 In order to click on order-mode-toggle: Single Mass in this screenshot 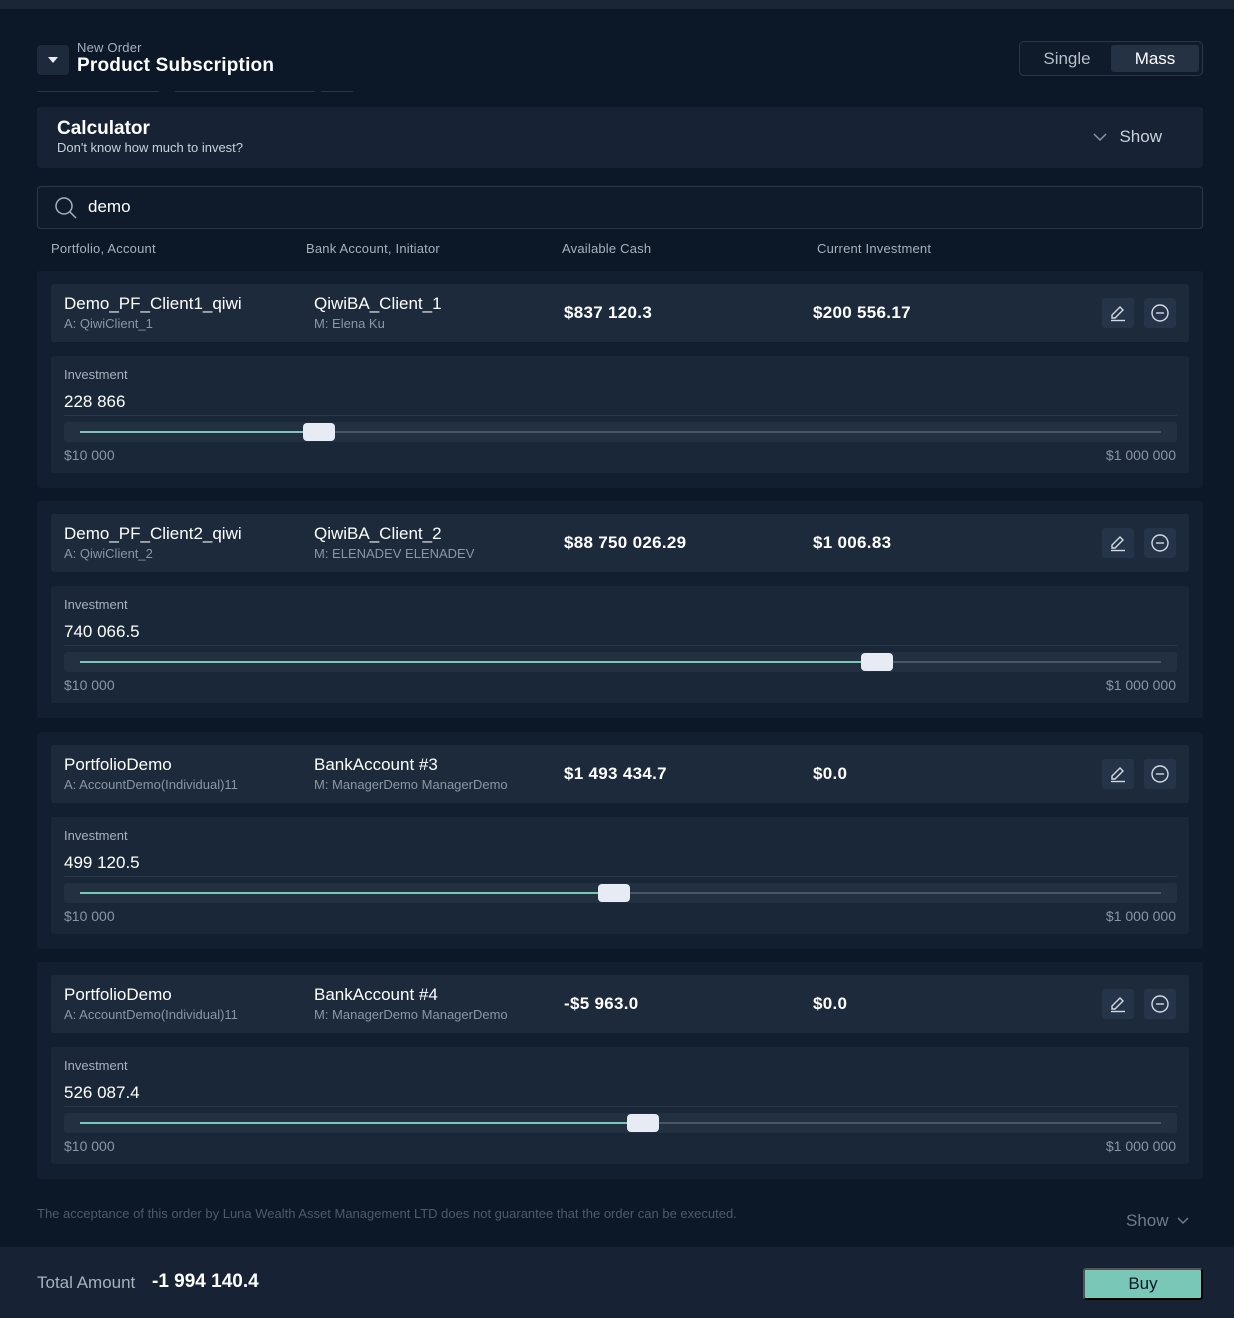, I will do `click(1111, 58)`.